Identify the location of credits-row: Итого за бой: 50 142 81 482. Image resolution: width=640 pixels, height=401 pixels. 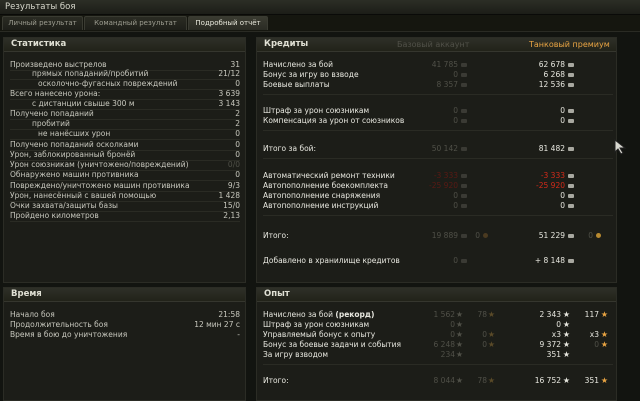
(438, 149).